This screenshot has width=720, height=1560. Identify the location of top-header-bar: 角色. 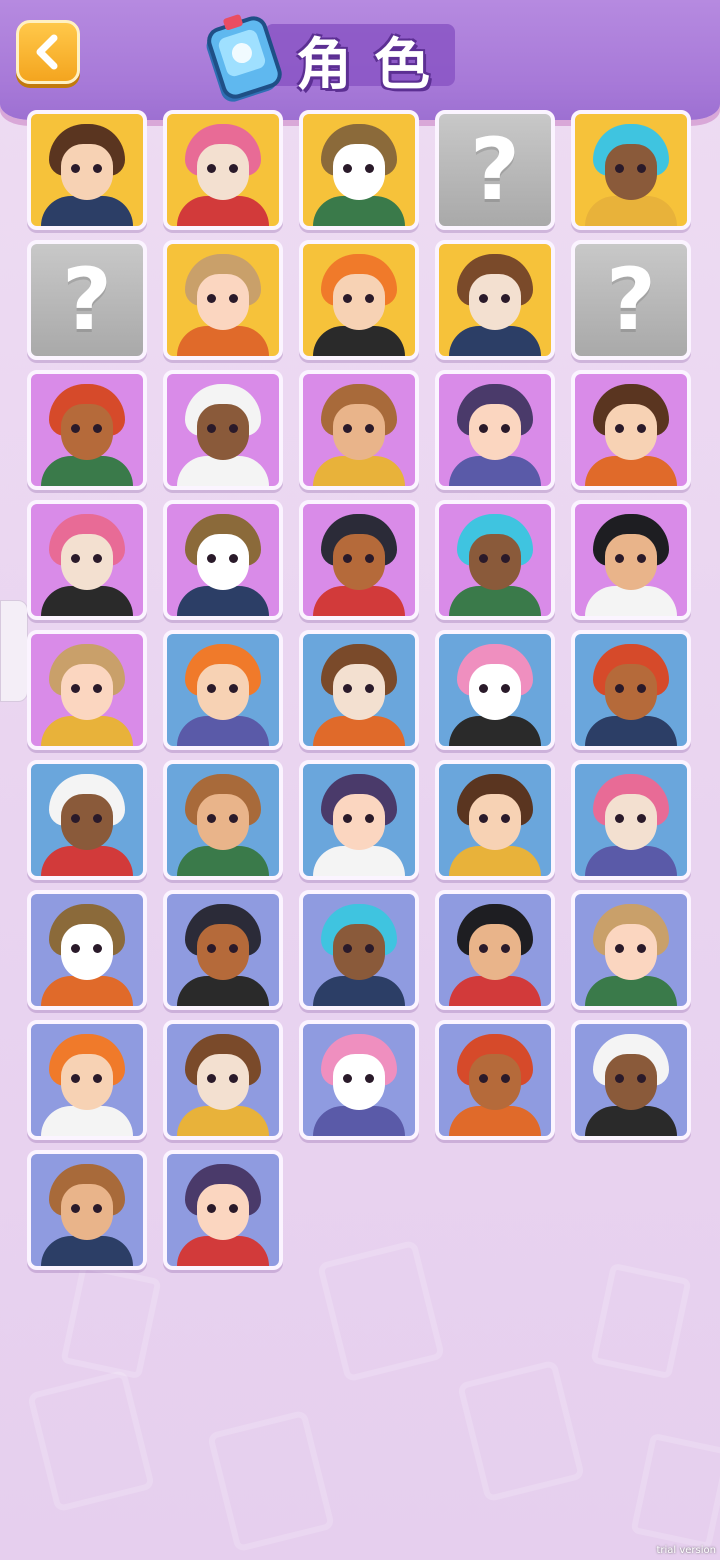
(360, 60).